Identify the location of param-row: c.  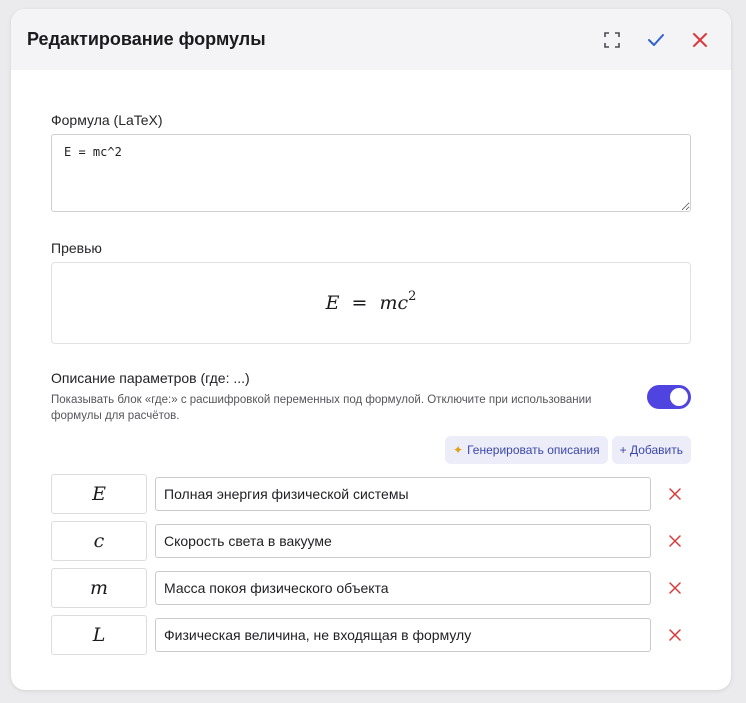
(371, 541).